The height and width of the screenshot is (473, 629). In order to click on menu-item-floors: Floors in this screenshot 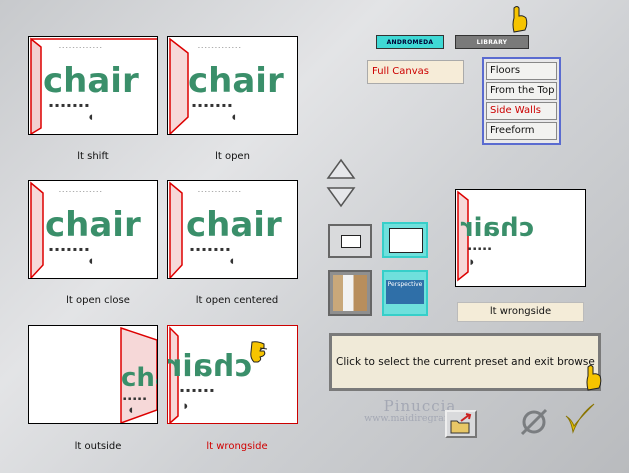, I will do `click(521, 71)`.